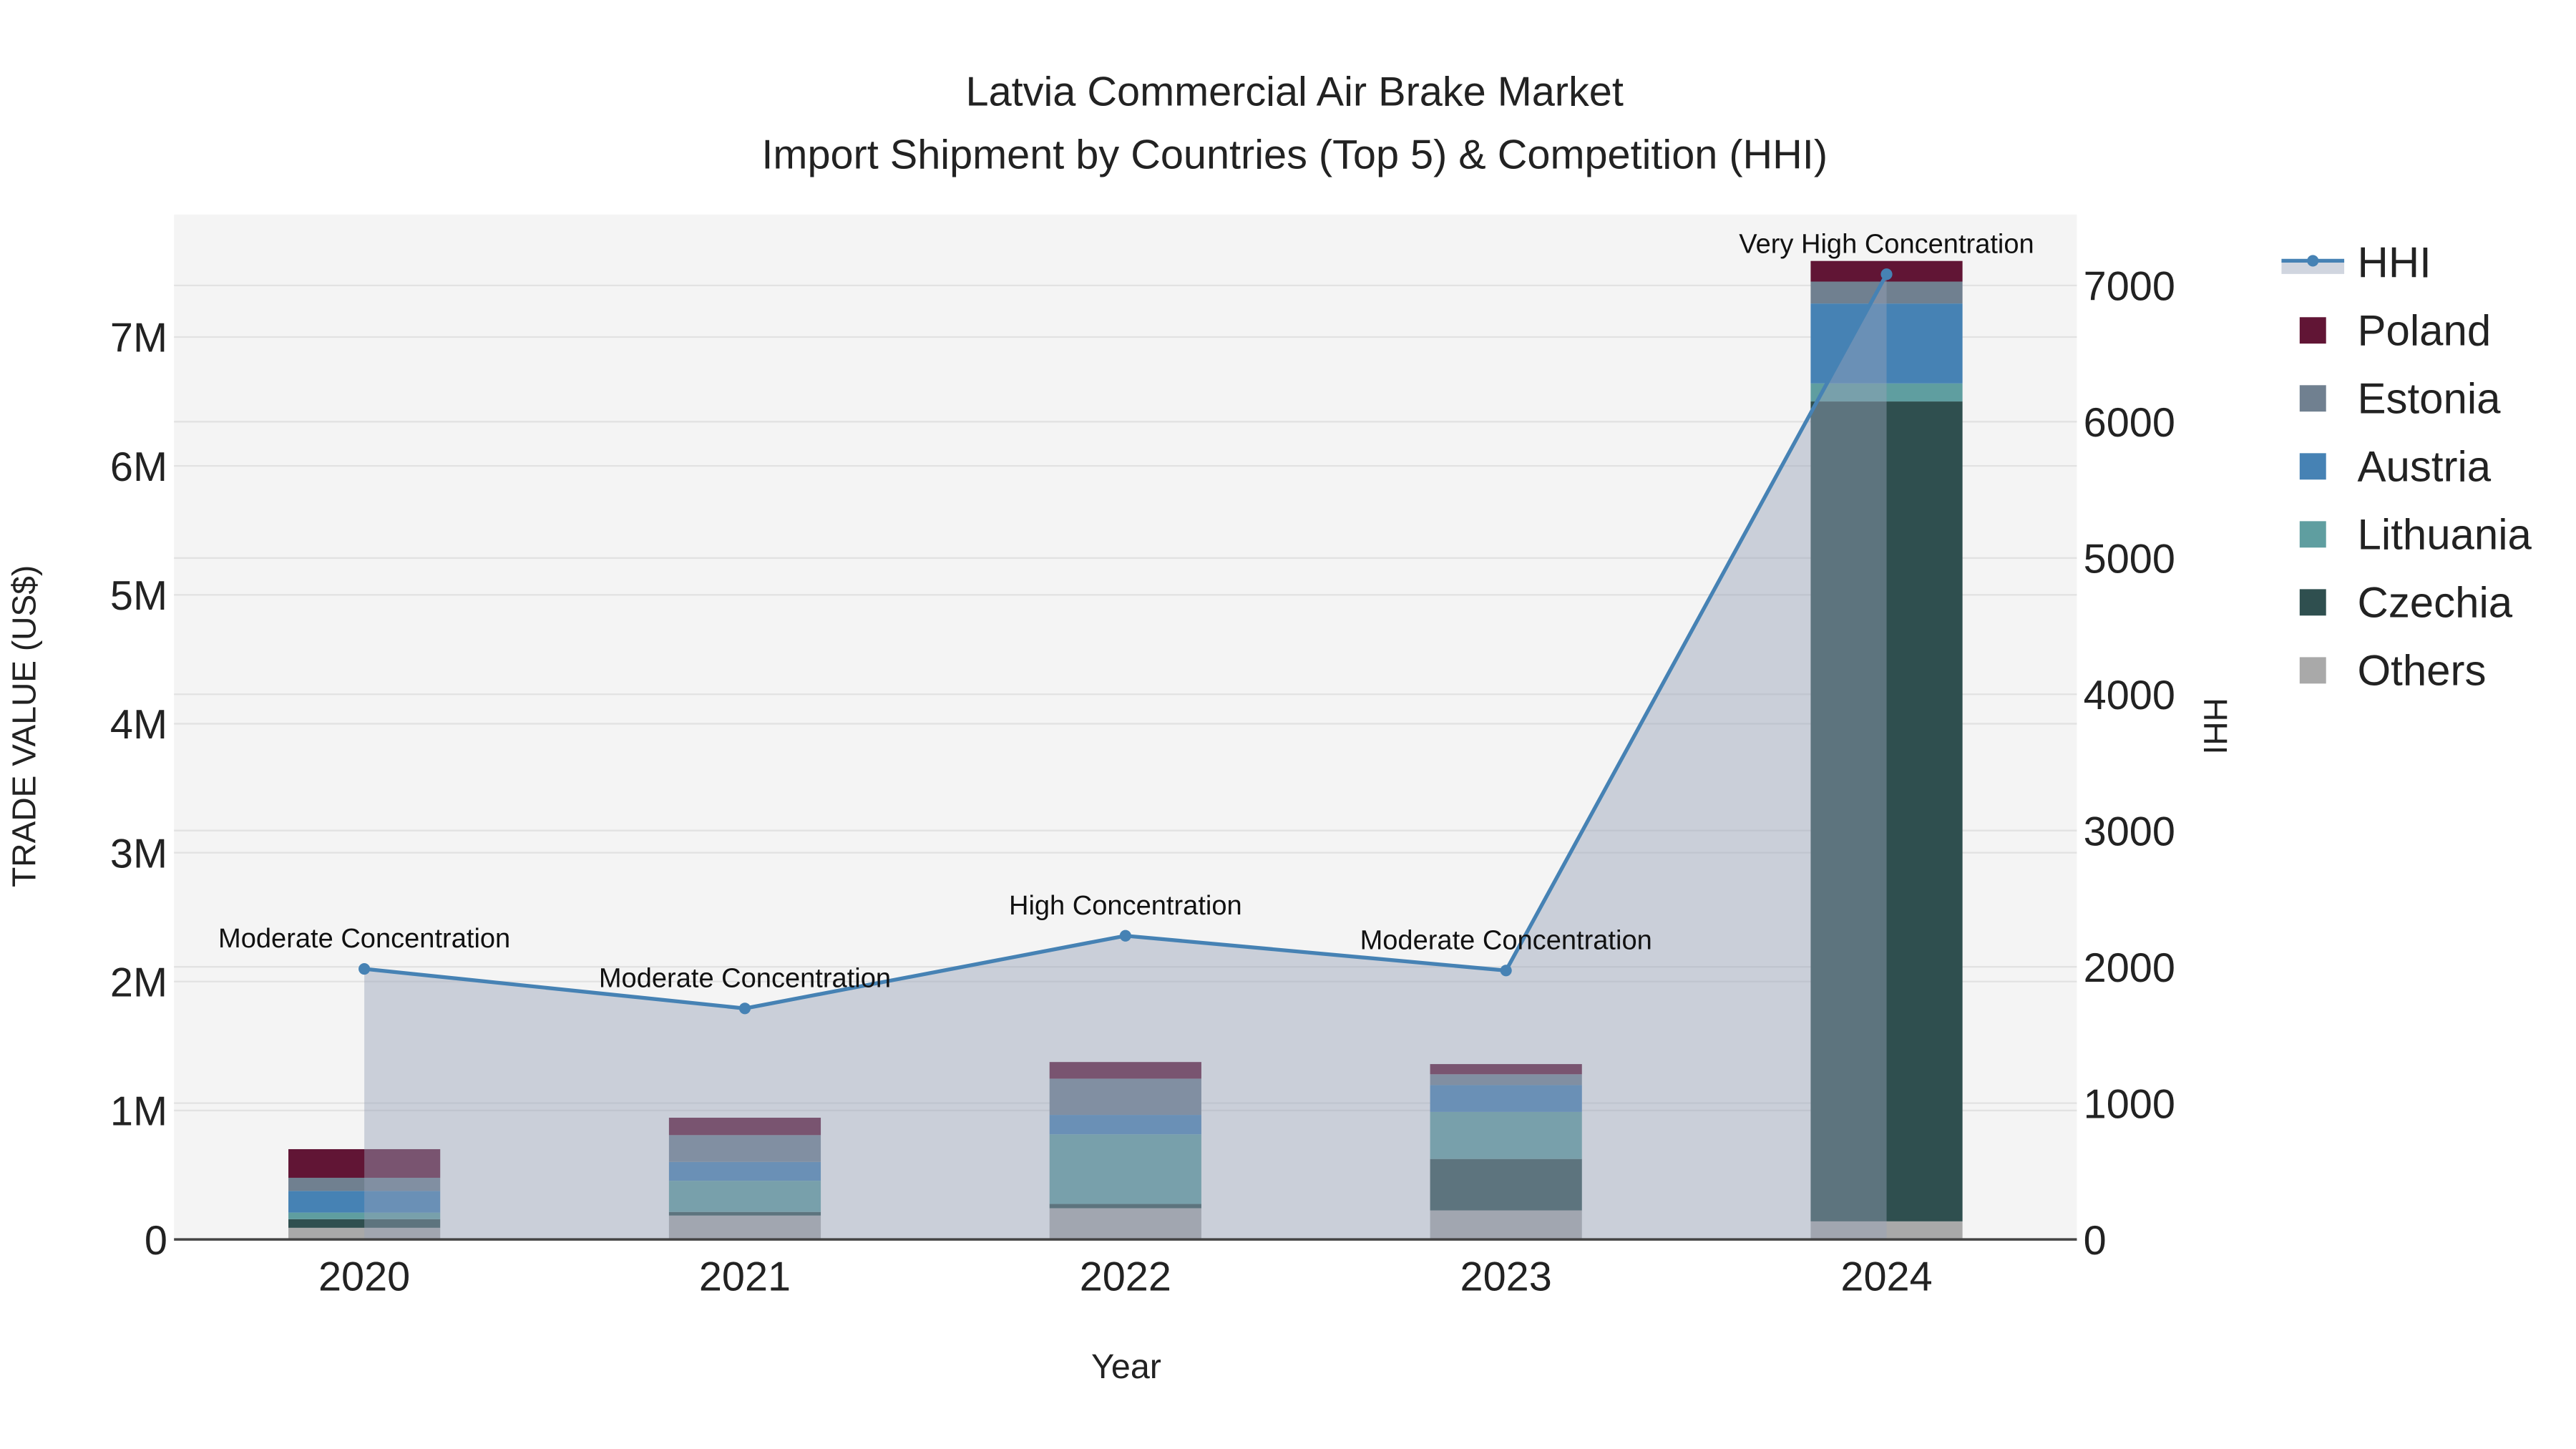 Image resolution: width=2576 pixels, height=1449 pixels. I want to click on y-tick-label: 4M, so click(138, 725).